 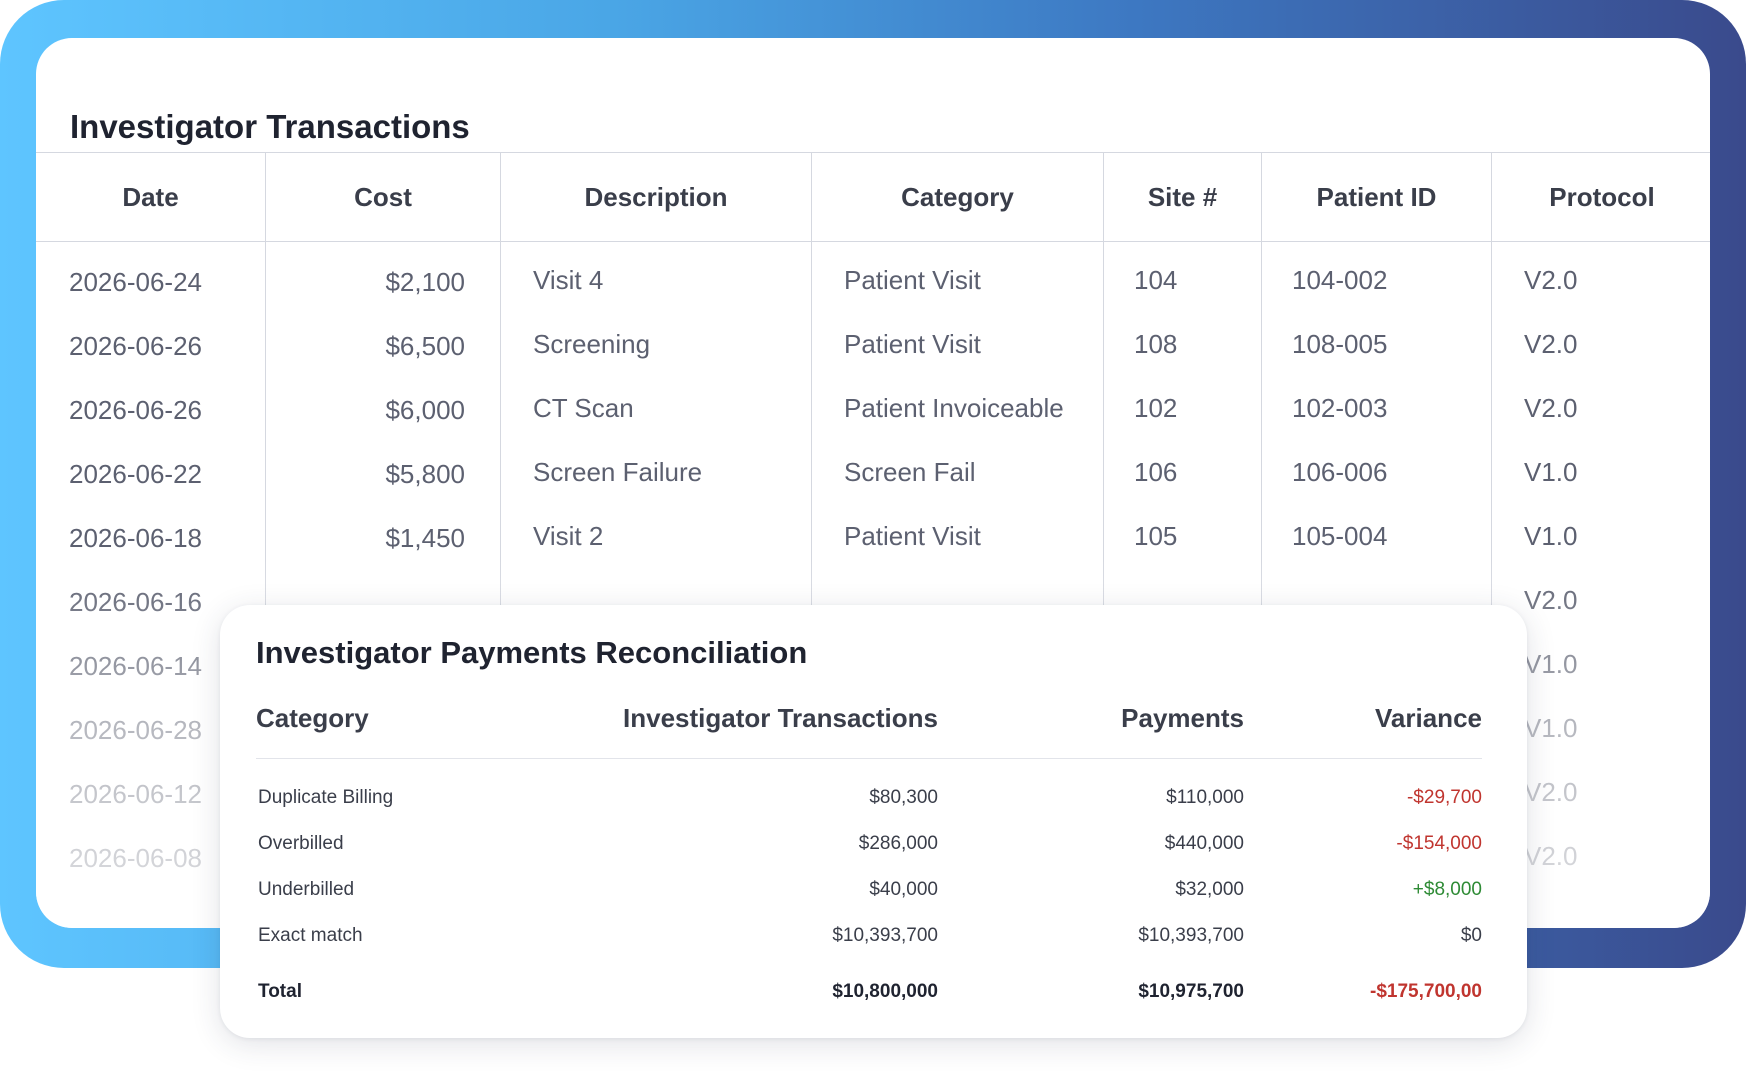 I want to click on cell-cost: $2,100, so click(x=425, y=282).